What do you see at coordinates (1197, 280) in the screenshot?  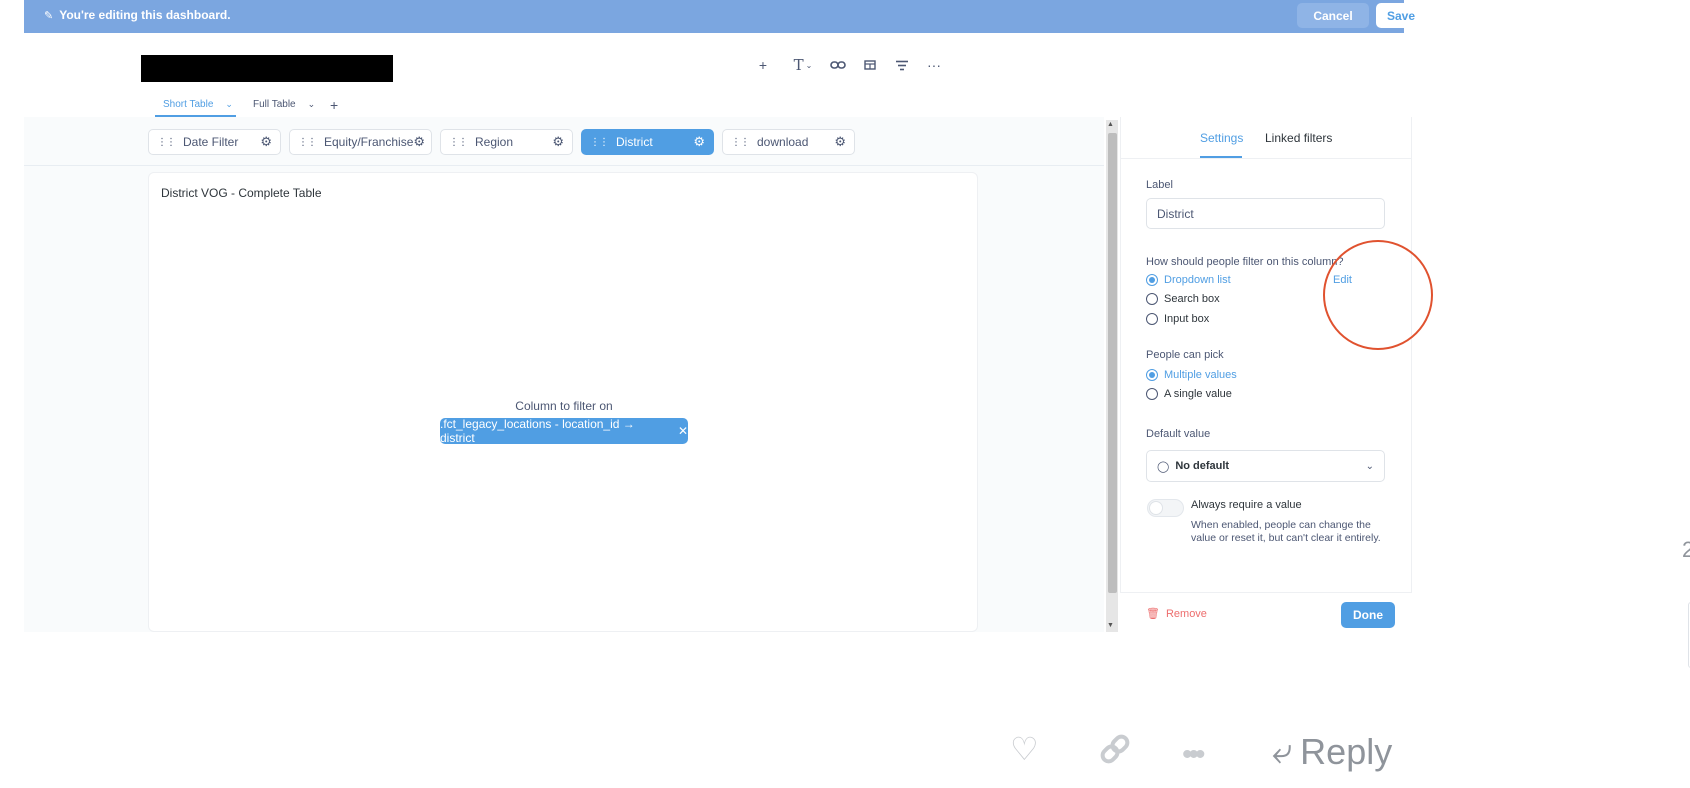 I see `radio-label: Dropdown list` at bounding box center [1197, 280].